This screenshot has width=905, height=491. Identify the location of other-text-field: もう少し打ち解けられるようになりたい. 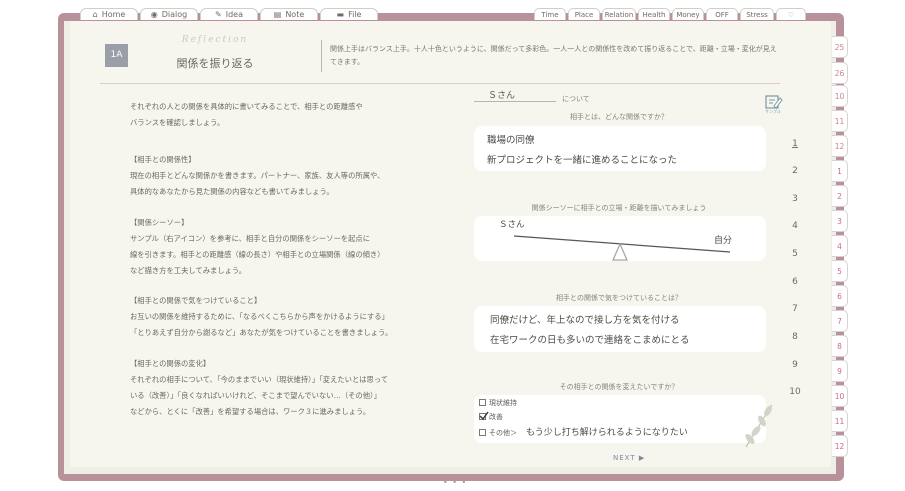
(607, 431).